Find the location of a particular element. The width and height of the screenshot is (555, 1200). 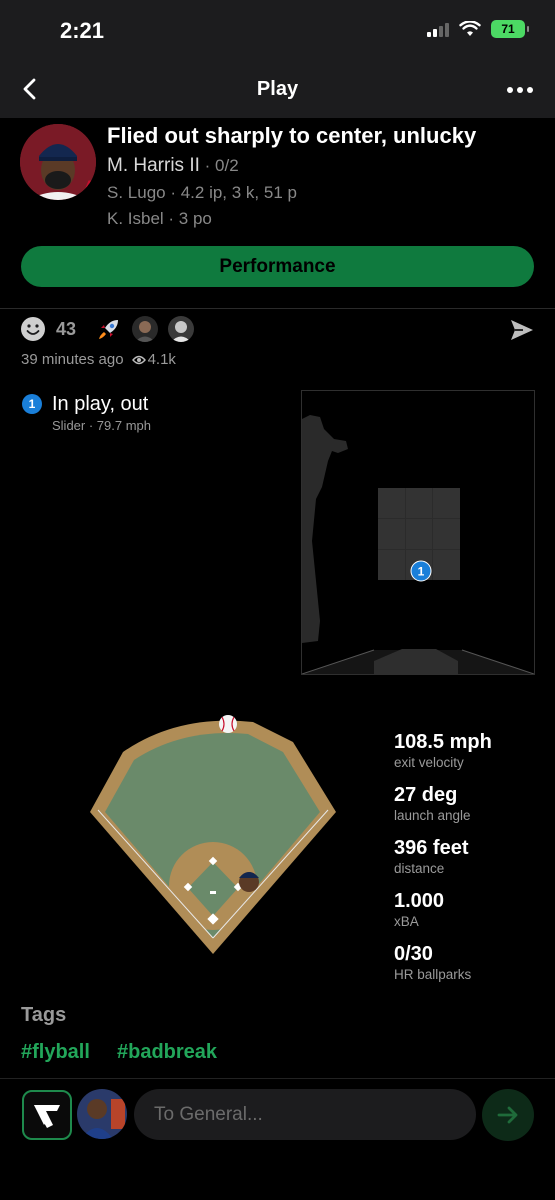

spray-chart-field is located at coordinates (213, 834).